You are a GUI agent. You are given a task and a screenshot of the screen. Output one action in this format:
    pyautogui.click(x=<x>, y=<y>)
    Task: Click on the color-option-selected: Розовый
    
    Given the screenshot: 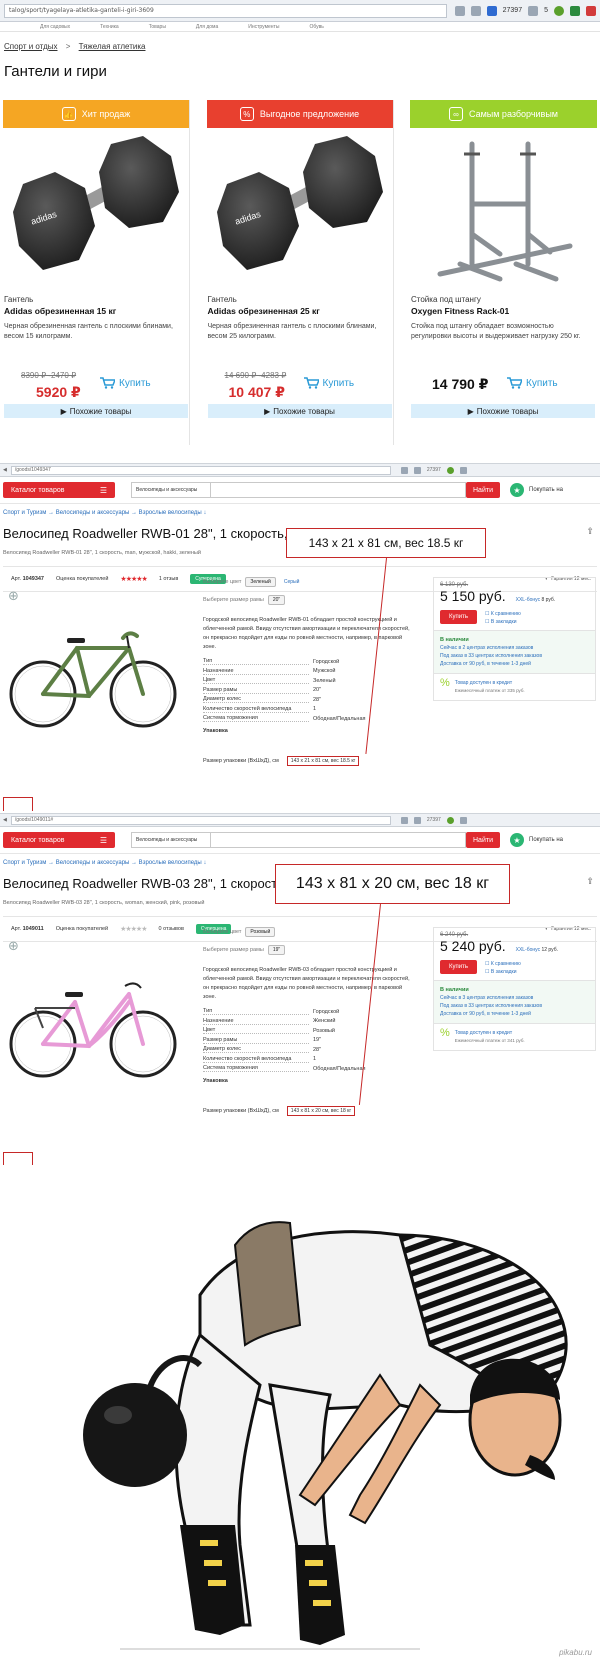 What is the action you would take?
    pyautogui.click(x=260, y=931)
    